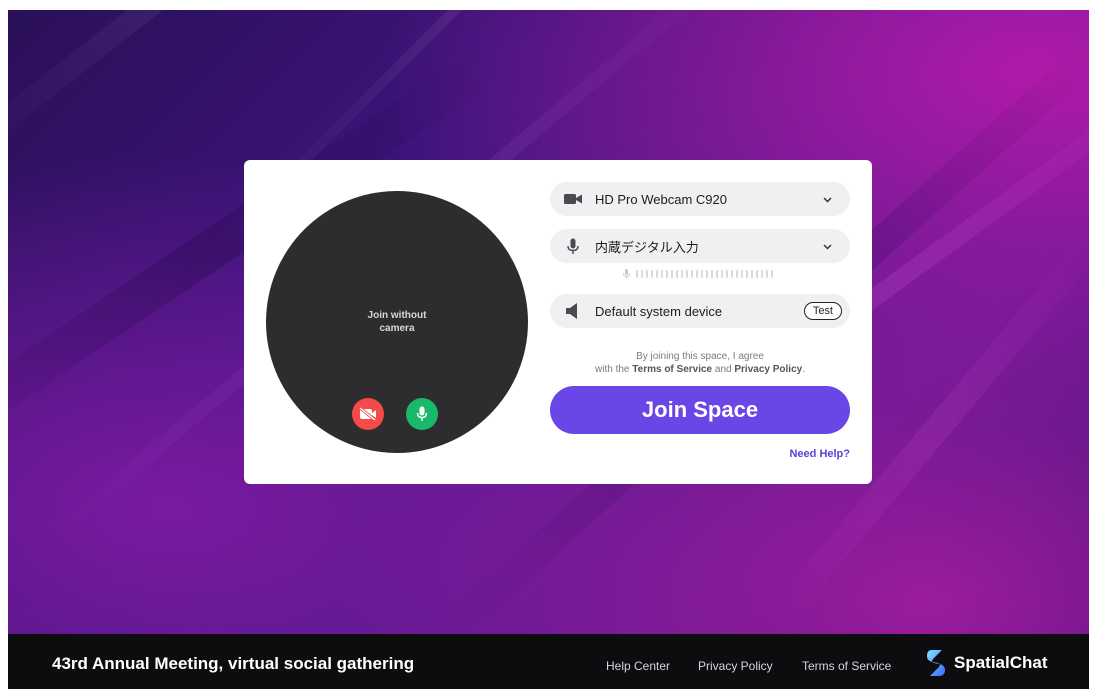 The width and height of the screenshot is (1097, 689). I want to click on video-camera-icon, so click(573, 199).